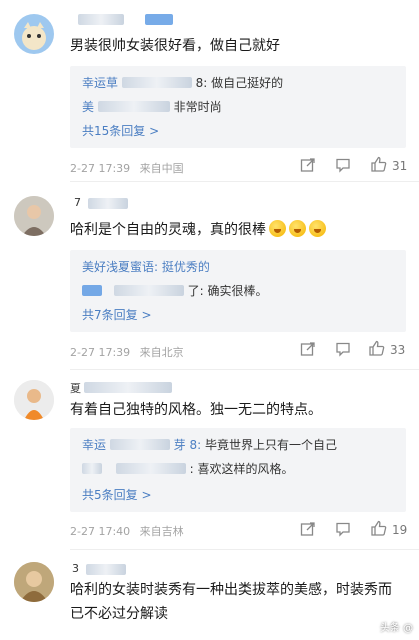  I want to click on comment-time: 2-27 17:40, so click(100, 531).